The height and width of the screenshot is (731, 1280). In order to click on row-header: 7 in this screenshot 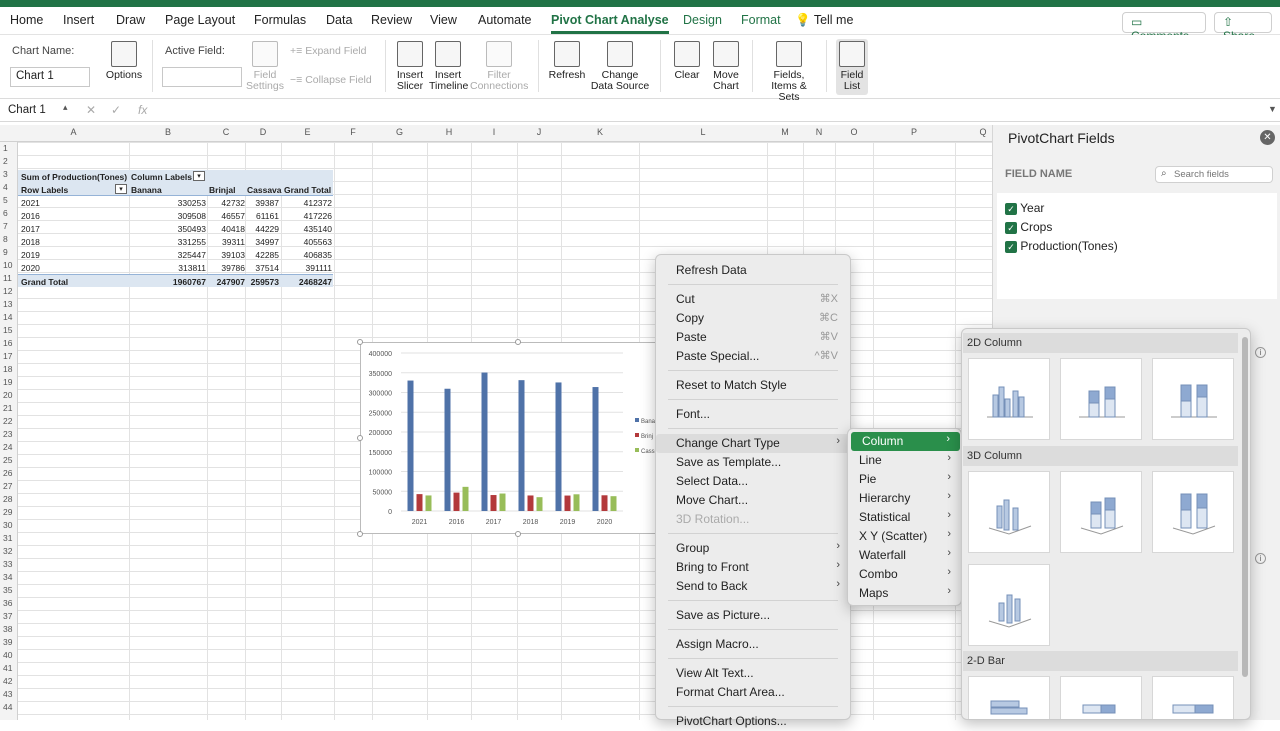, I will do `click(9, 226)`.